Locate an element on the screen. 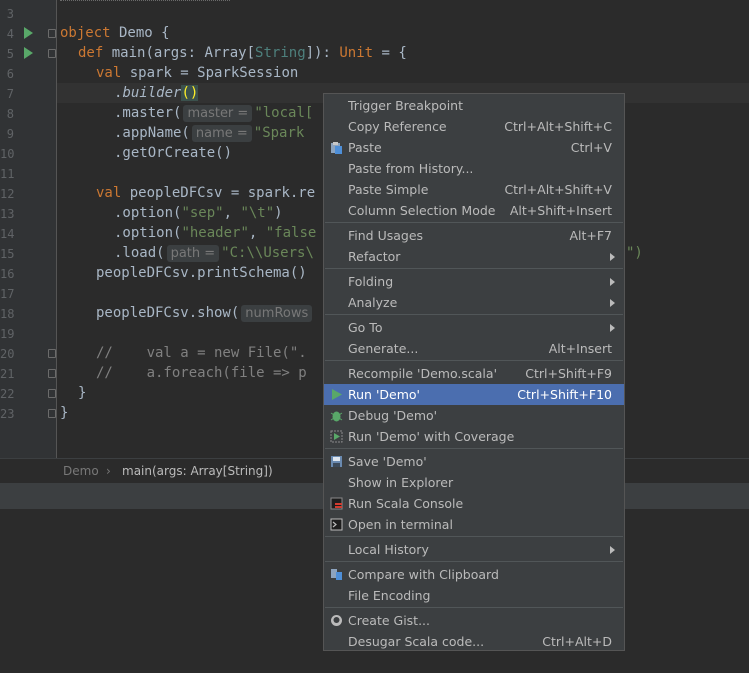 Image resolution: width=749 pixels, height=673 pixels. menu-item-paste: Paste Ctrl+V is located at coordinates (474, 147).